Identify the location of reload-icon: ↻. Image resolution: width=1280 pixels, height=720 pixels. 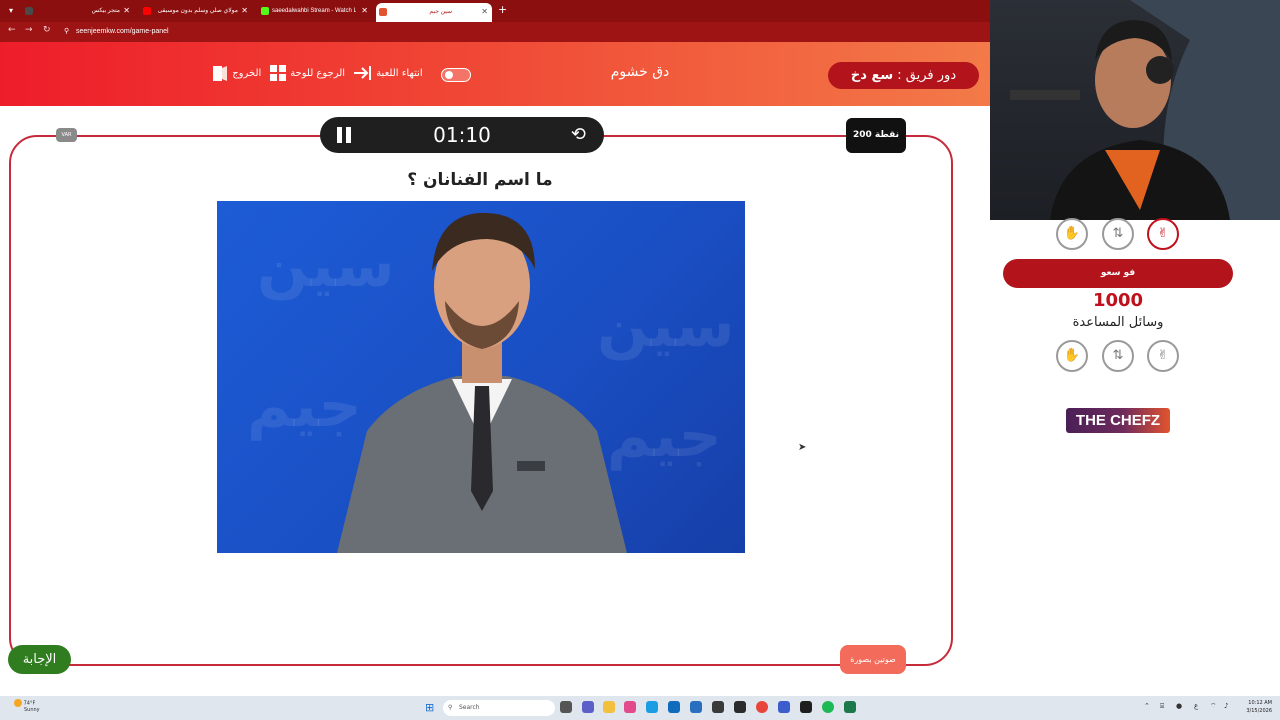
(47, 30).